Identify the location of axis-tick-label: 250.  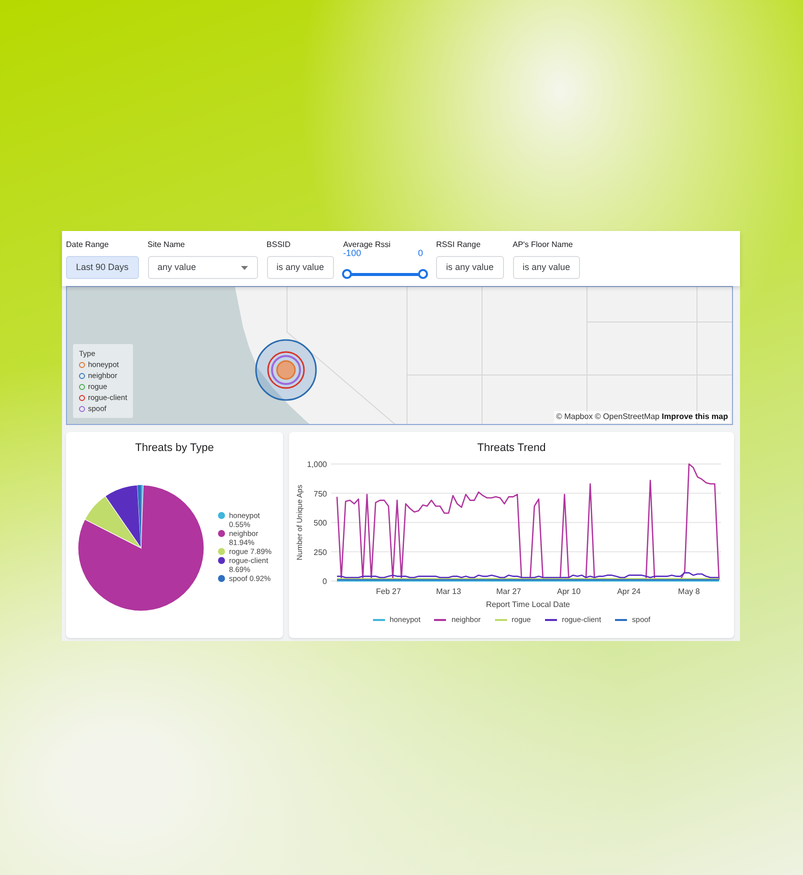
(320, 552).